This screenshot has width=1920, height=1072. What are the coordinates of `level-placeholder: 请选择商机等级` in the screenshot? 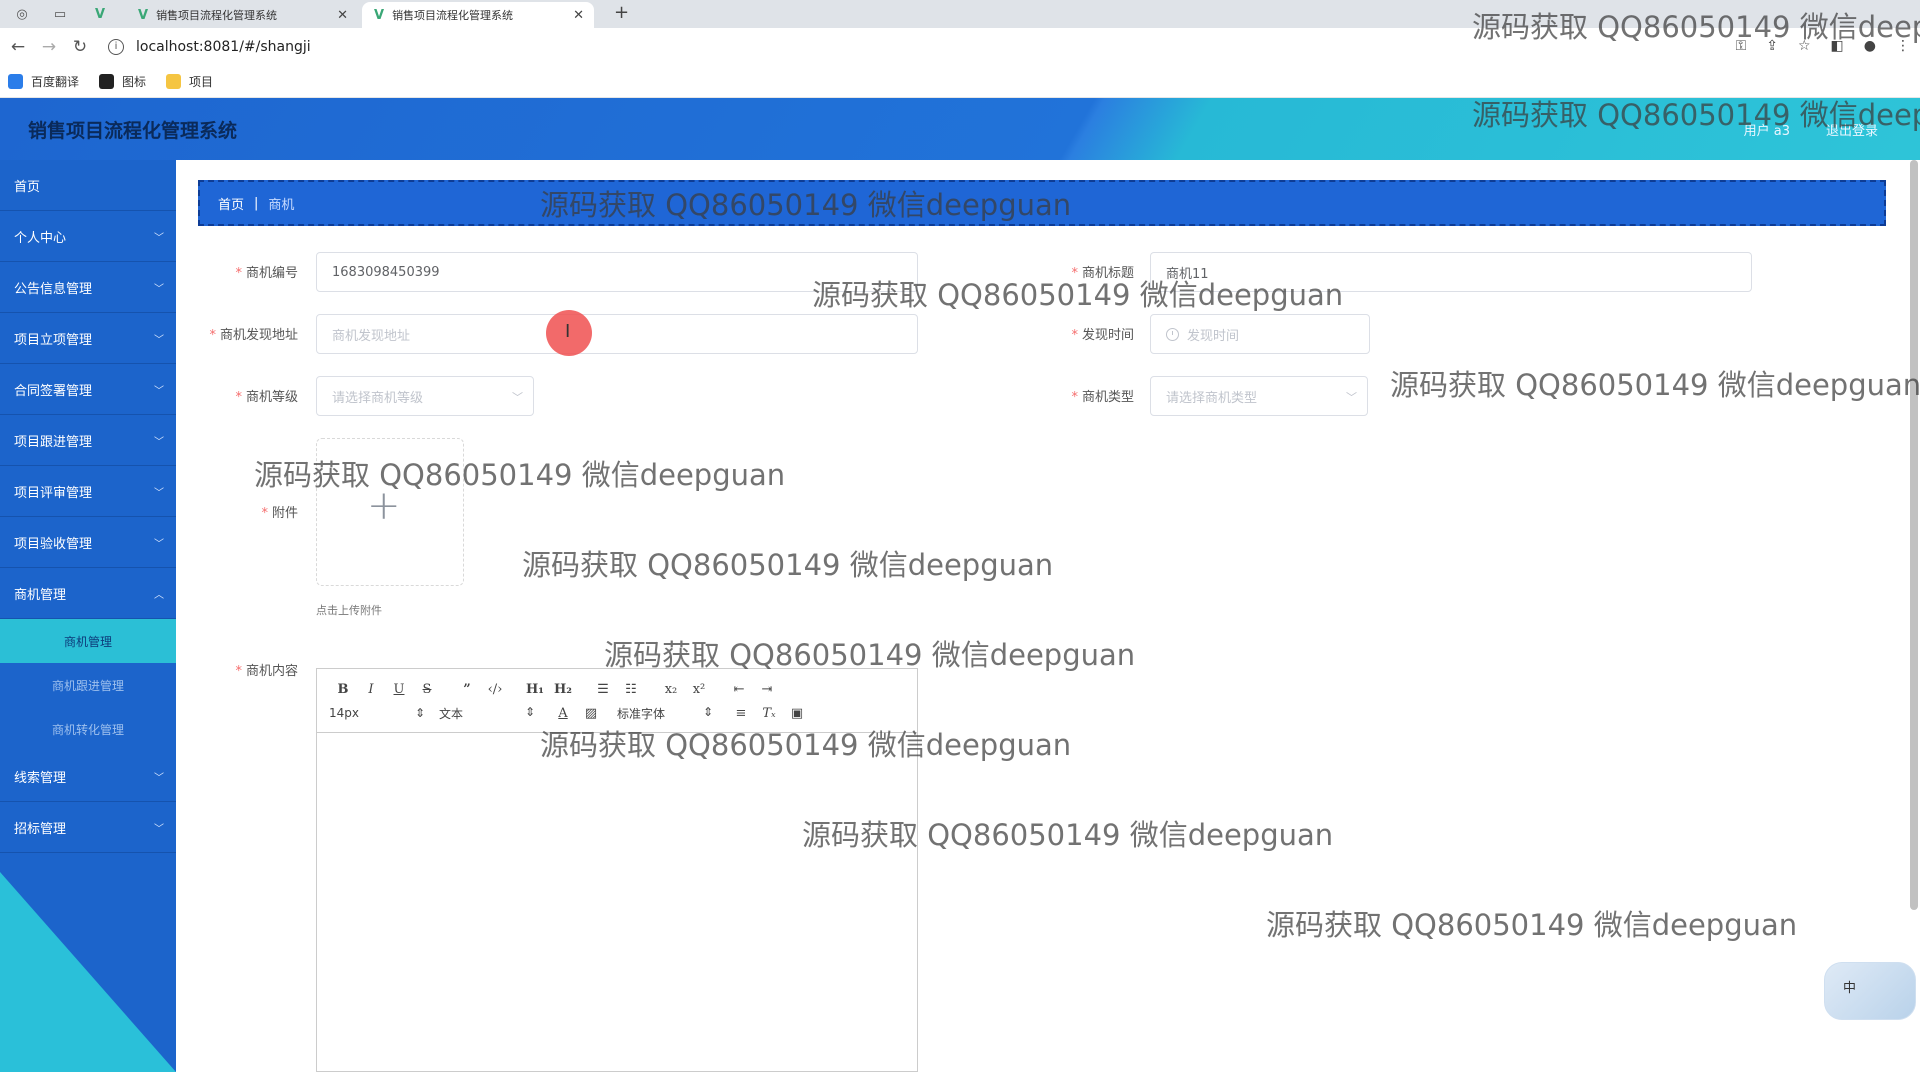 It's located at (378, 398).